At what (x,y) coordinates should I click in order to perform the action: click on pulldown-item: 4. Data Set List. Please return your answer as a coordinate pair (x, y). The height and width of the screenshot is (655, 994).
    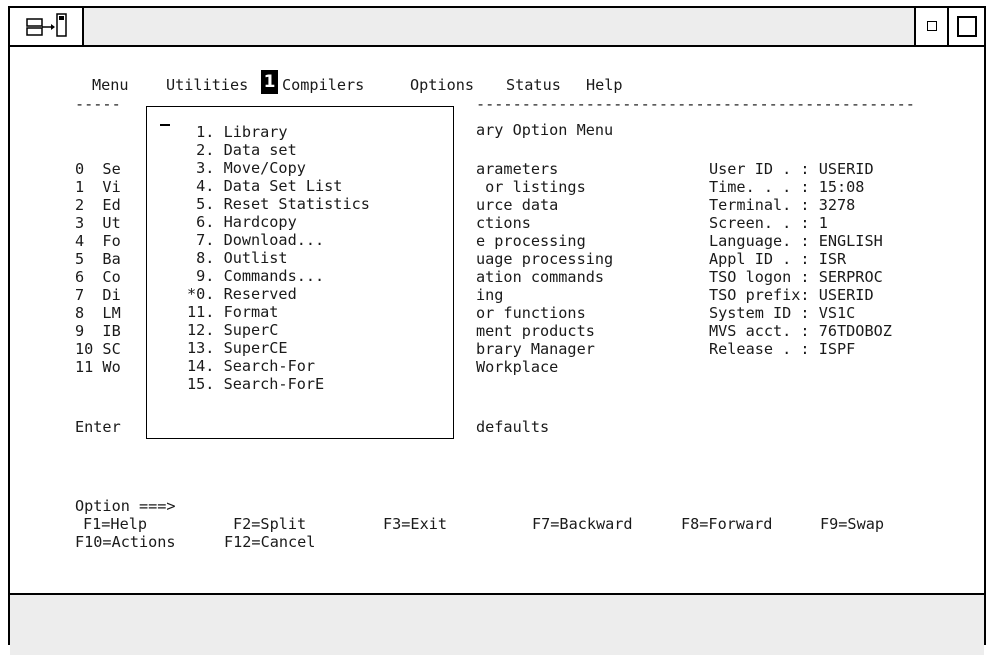
    Looking at the image, I should click on (264, 186).